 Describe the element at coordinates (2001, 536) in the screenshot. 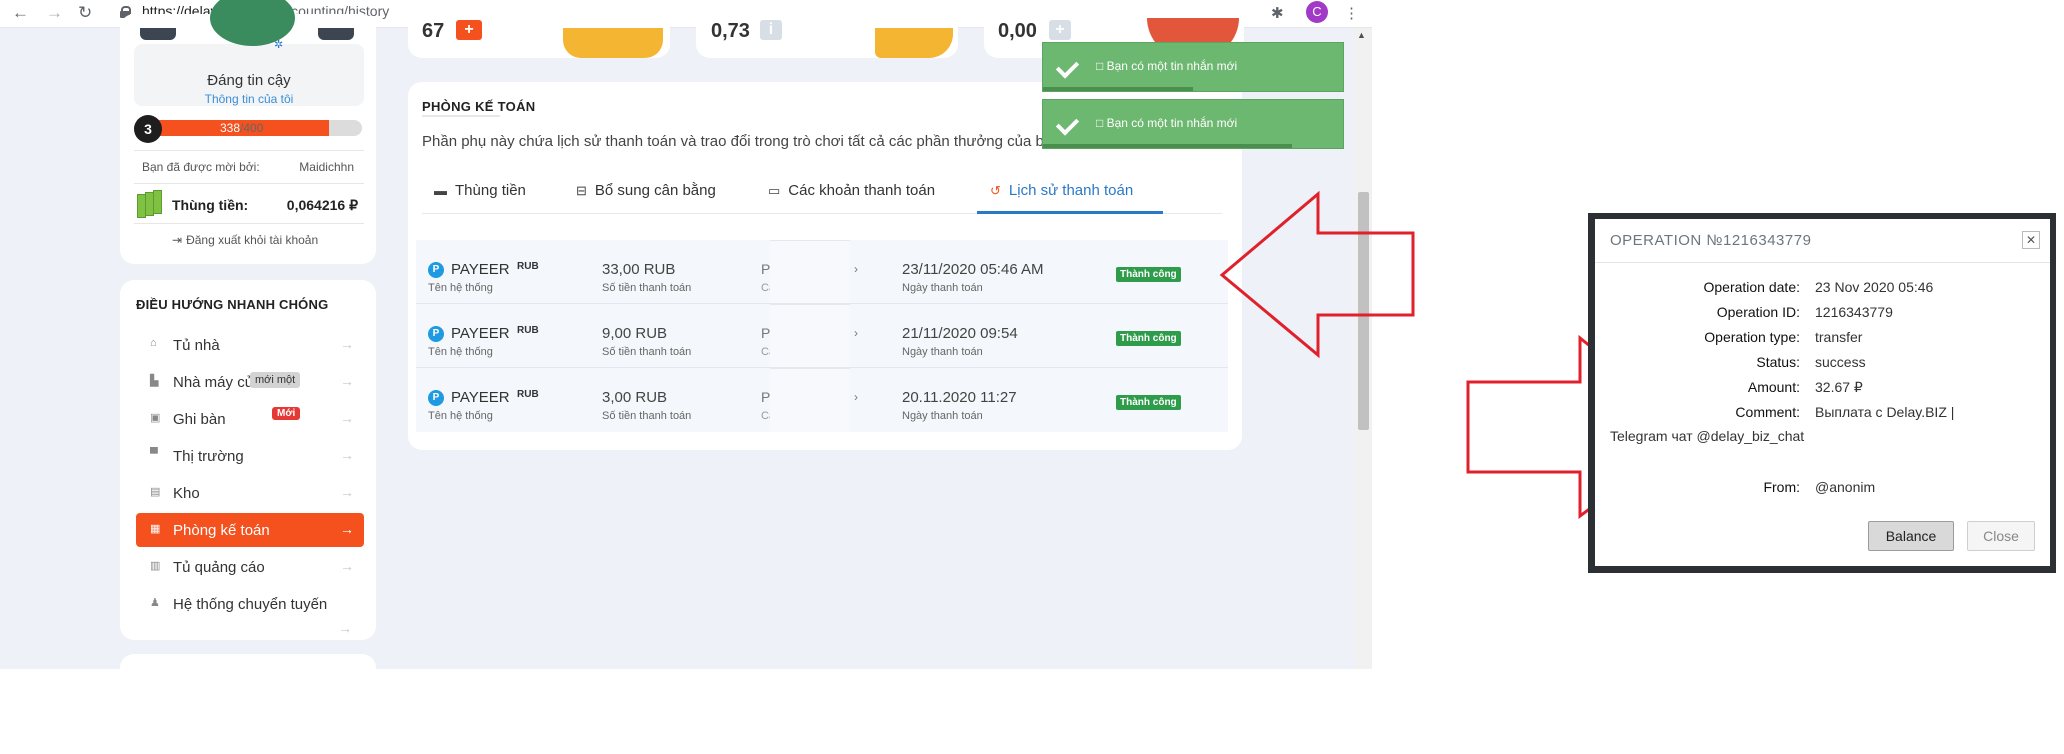

I see `close-button: Close` at that location.